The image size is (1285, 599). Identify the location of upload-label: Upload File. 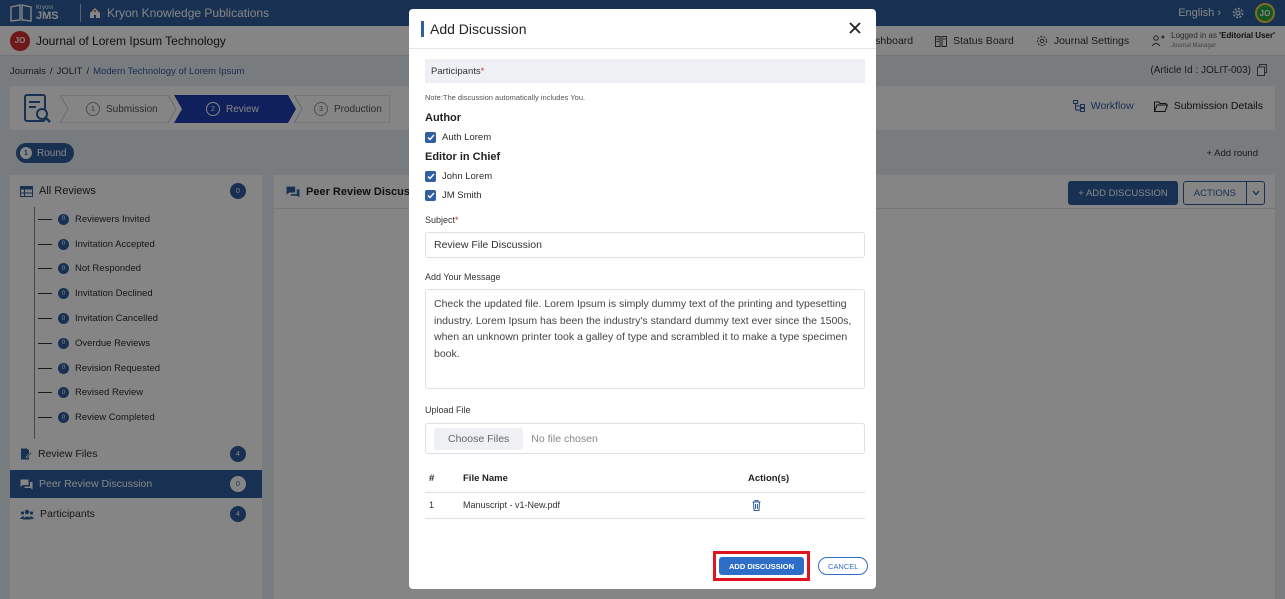
(448, 410).